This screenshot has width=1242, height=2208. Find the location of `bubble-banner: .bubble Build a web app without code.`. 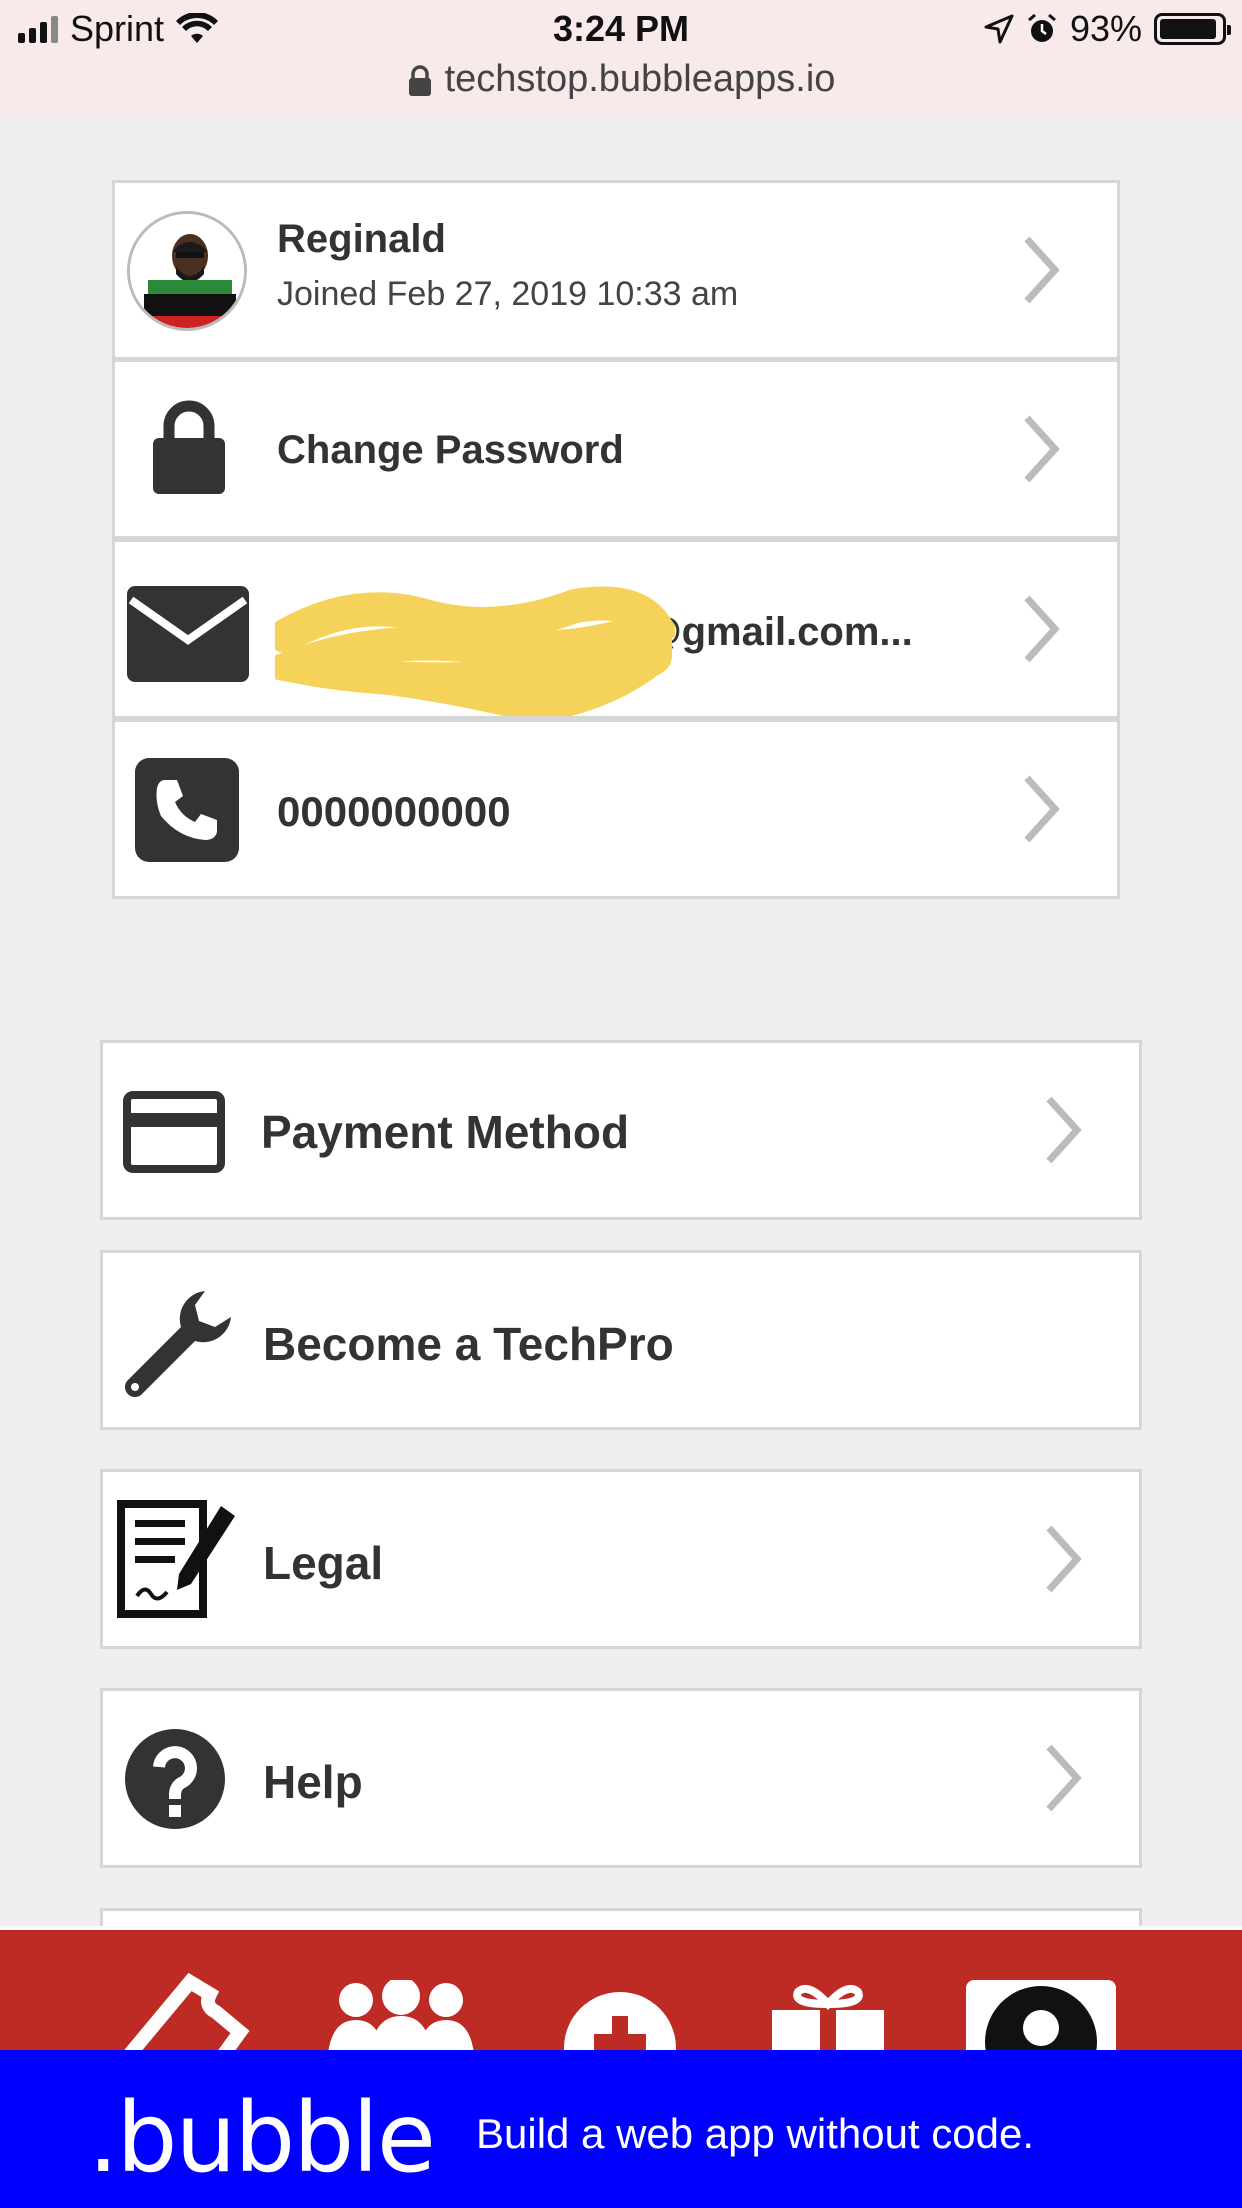

bubble-banner: .bubble Build a web app without code. is located at coordinates (621, 2129).